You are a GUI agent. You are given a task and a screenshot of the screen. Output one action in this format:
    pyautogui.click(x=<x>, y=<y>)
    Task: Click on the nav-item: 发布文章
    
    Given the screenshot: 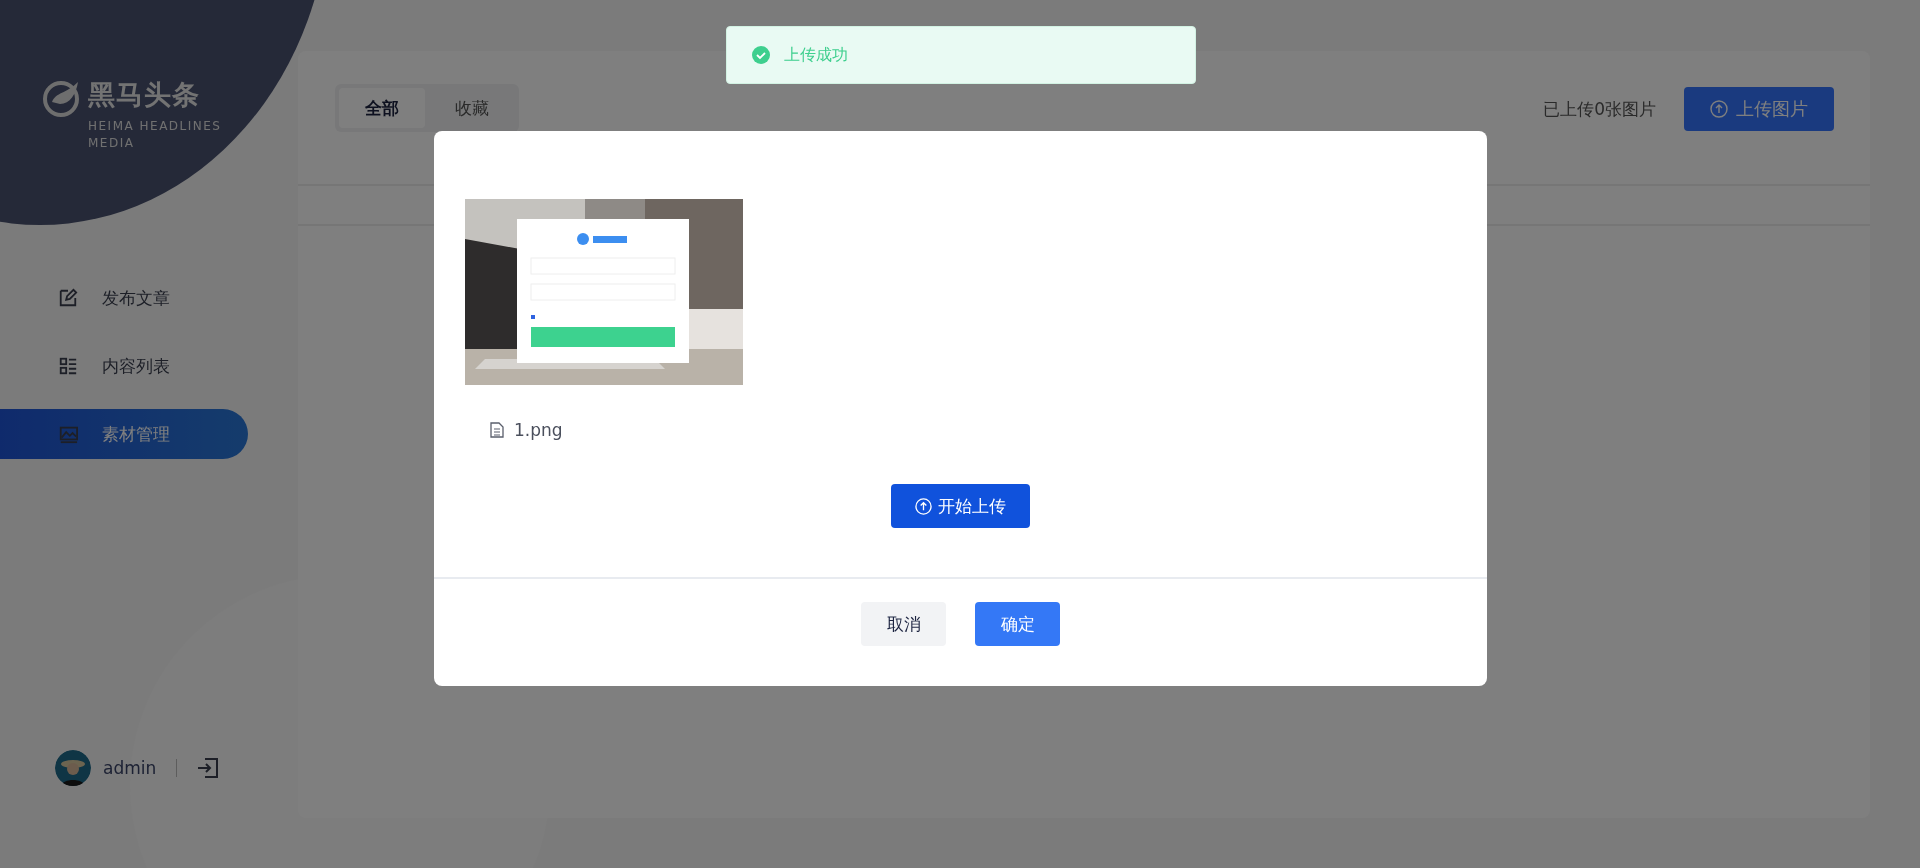 What is the action you would take?
    pyautogui.click(x=124, y=298)
    